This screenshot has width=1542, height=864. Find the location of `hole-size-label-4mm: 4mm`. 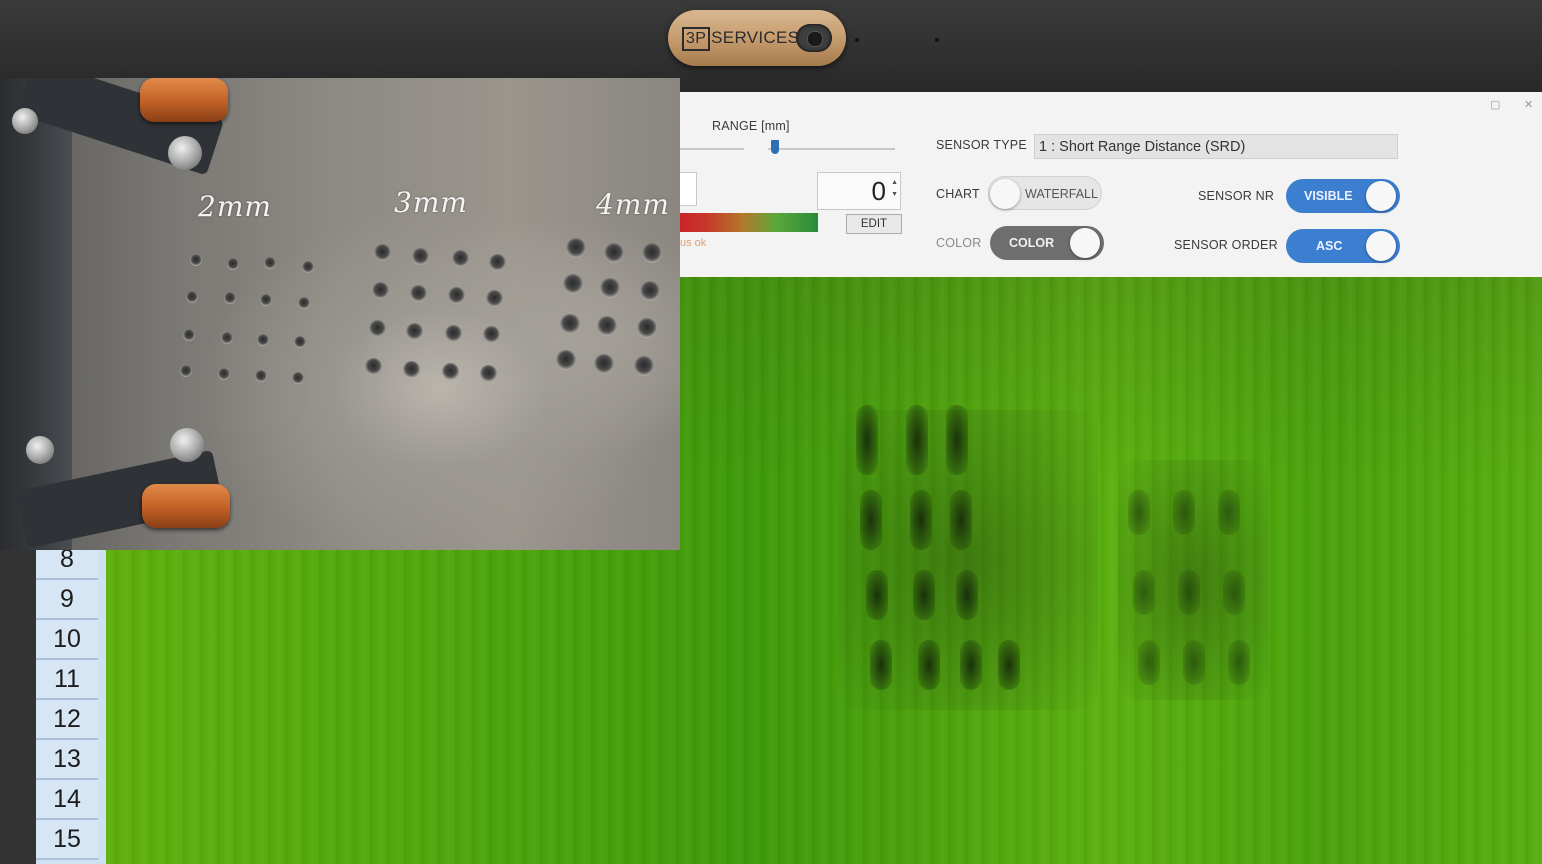

hole-size-label-4mm: 4mm is located at coordinates (633, 204).